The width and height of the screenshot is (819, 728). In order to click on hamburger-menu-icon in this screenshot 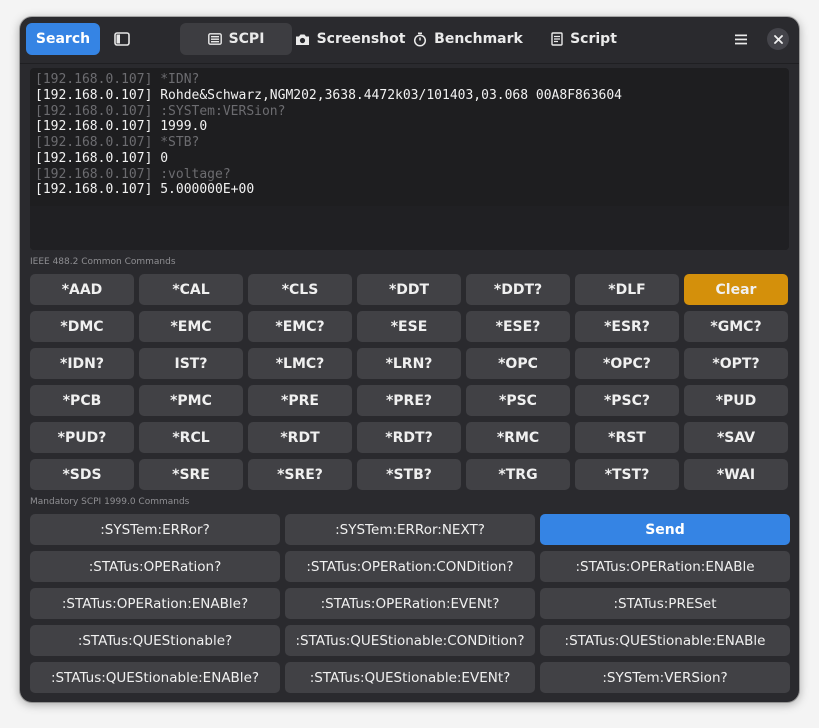, I will do `click(741, 39)`.